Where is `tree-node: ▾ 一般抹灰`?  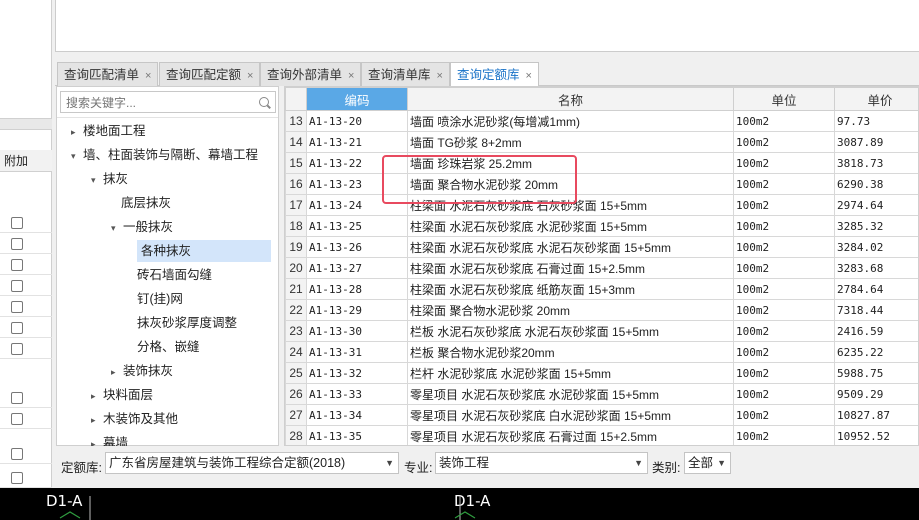 tree-node: ▾ 一般抹灰 is located at coordinates (142, 227).